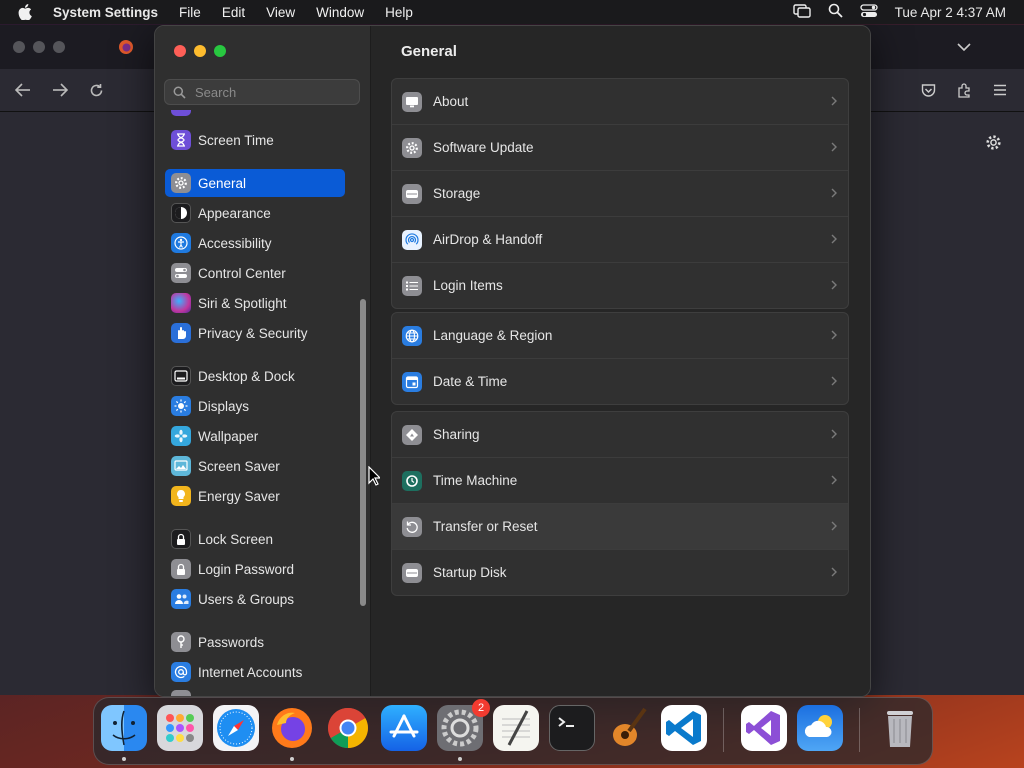  What do you see at coordinates (181, 436) in the screenshot?
I see `flower-icon` at bounding box center [181, 436].